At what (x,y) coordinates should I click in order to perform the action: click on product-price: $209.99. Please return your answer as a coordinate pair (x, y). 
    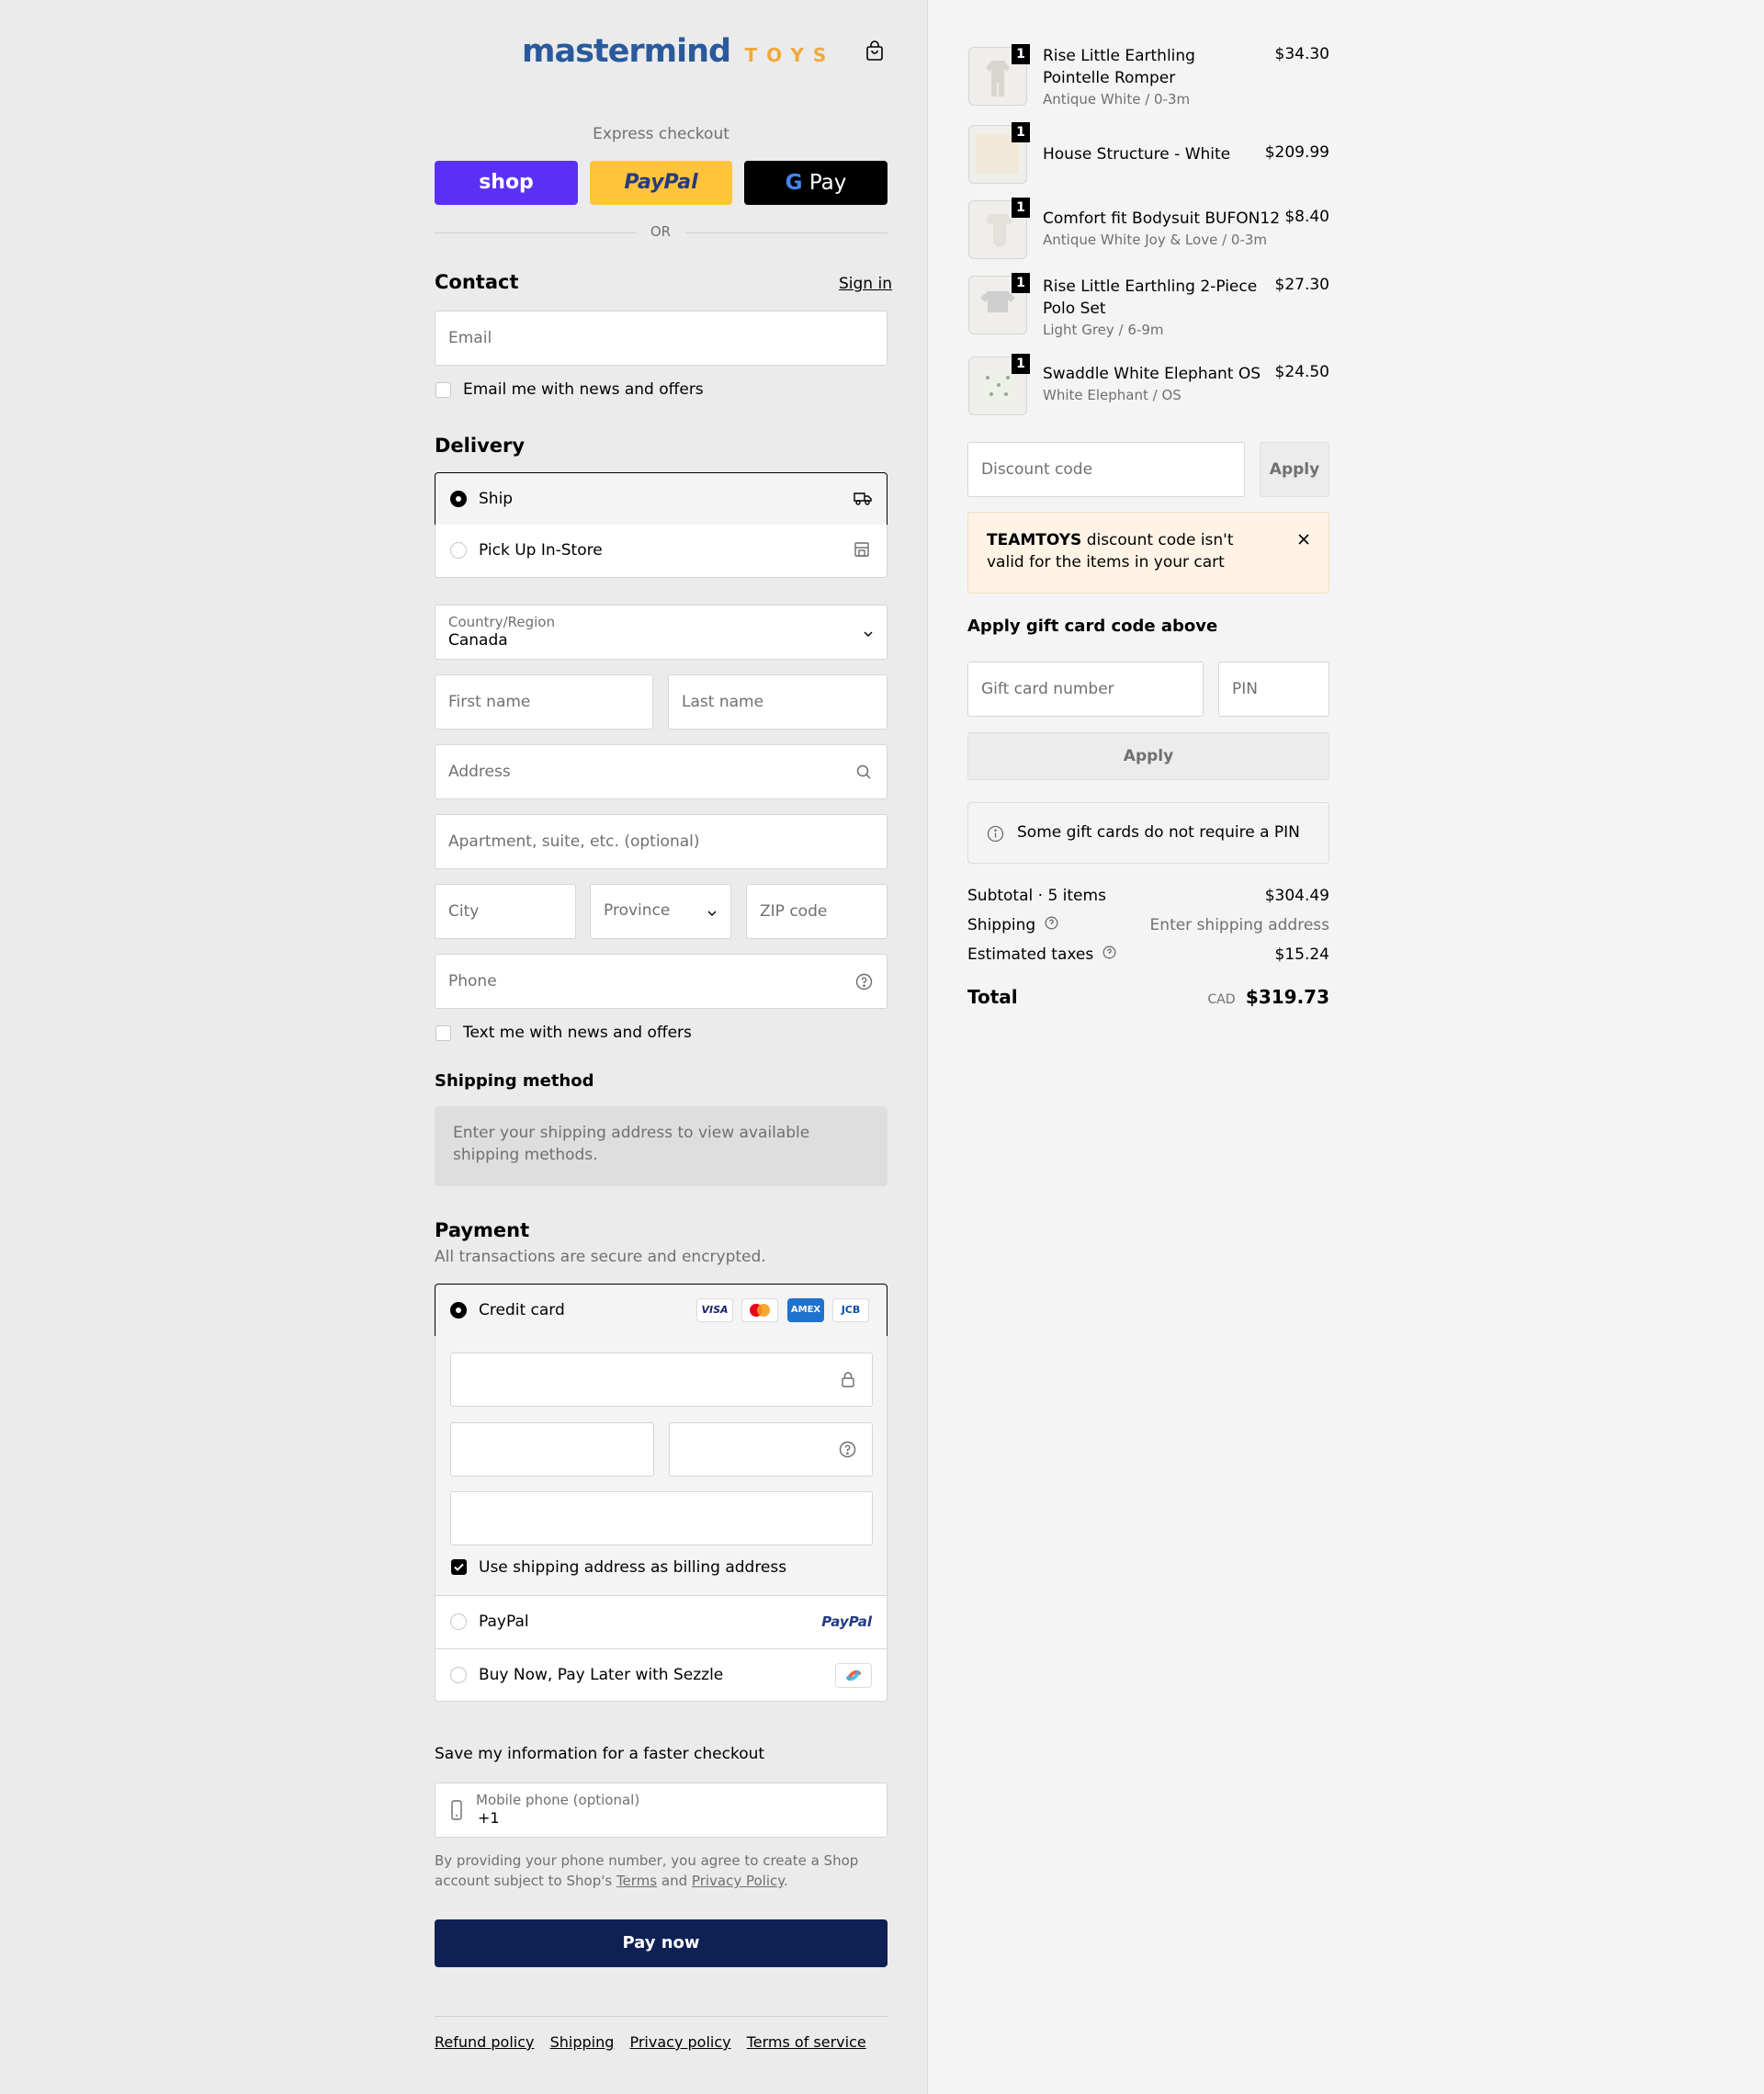
    Looking at the image, I should click on (1296, 152).